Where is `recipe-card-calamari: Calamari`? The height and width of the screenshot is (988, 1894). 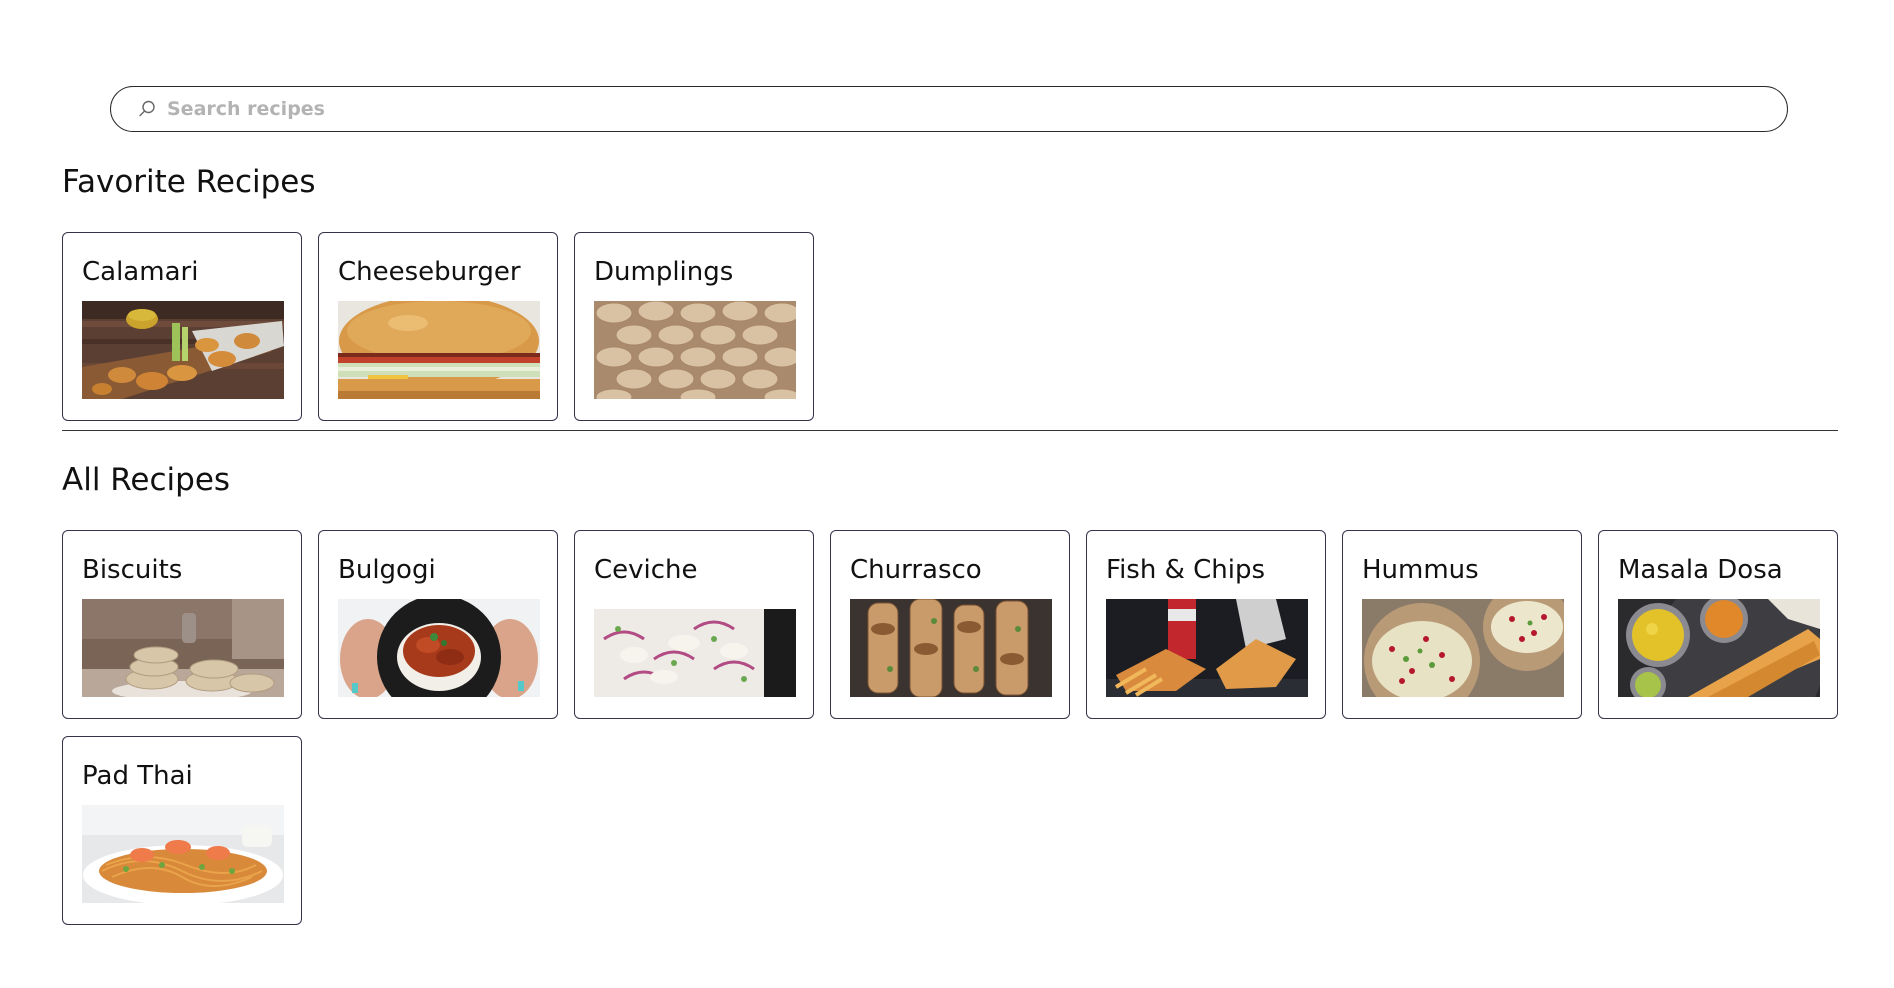
recipe-card-calamari: Calamari is located at coordinates (182, 326).